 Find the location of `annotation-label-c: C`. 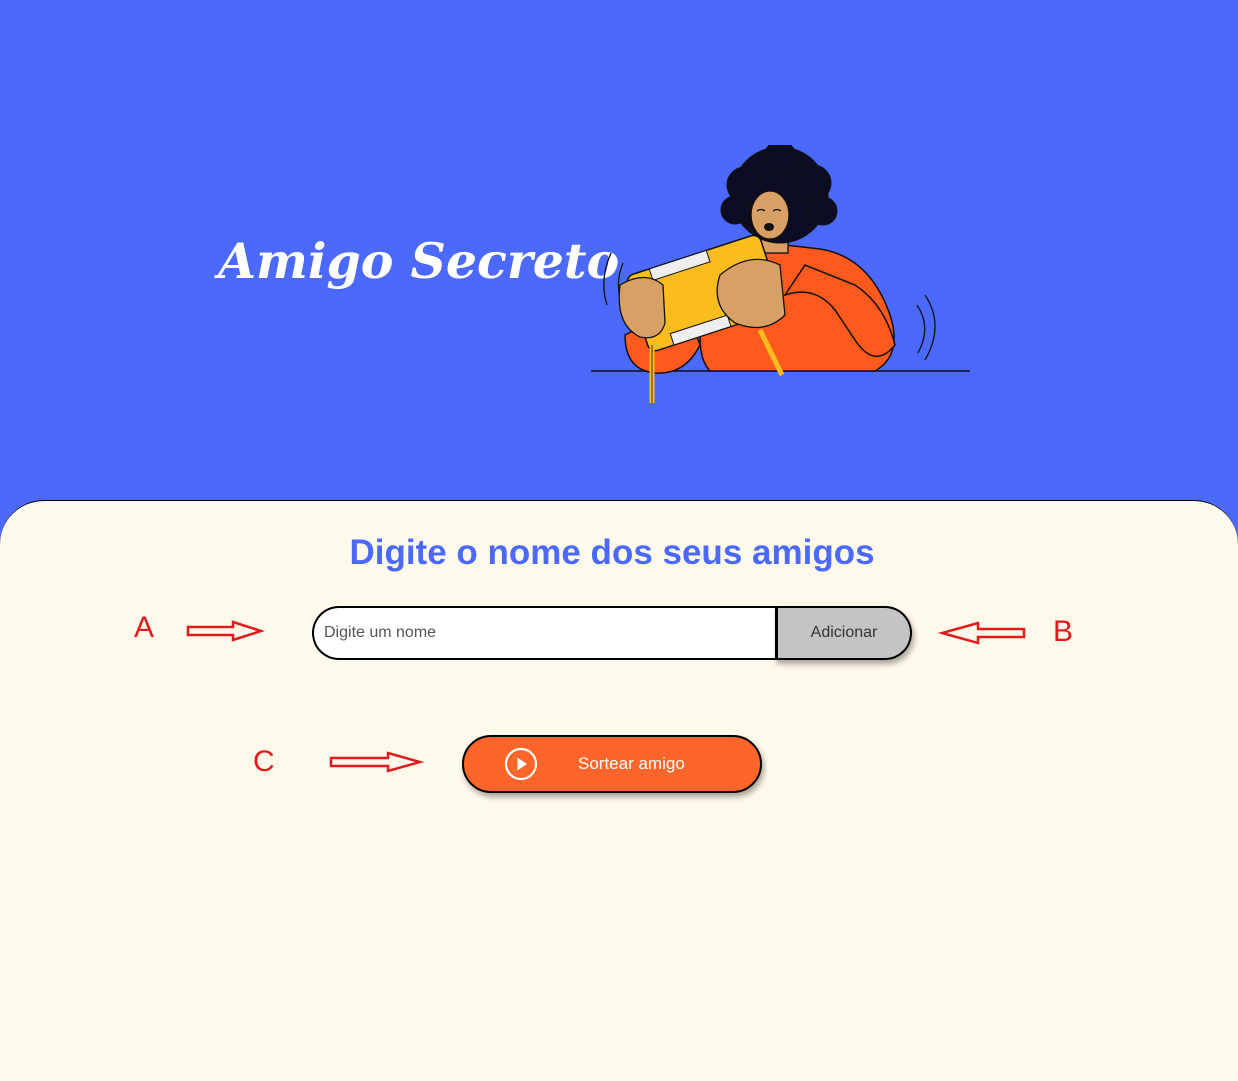

annotation-label-c: C is located at coordinates (264, 761).